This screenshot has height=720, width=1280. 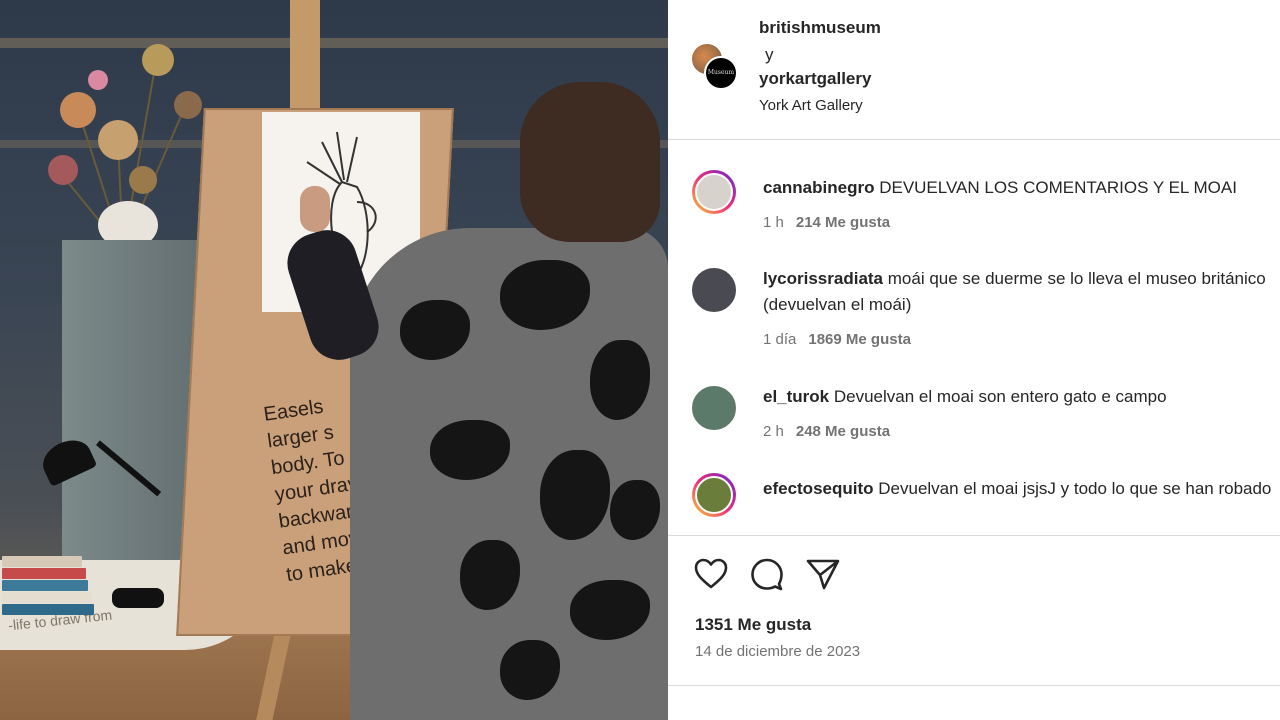 I want to click on comment-icon, so click(x=767, y=574).